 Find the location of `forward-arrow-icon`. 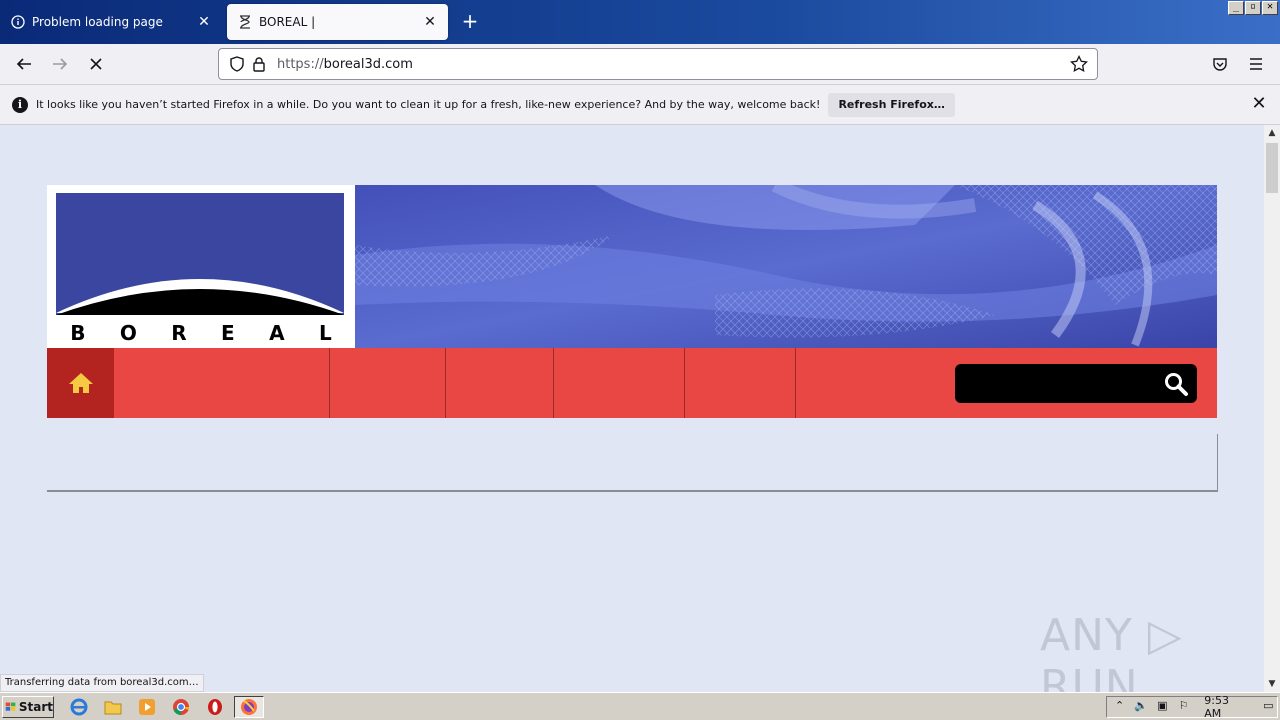

forward-arrow-icon is located at coordinates (60, 64).